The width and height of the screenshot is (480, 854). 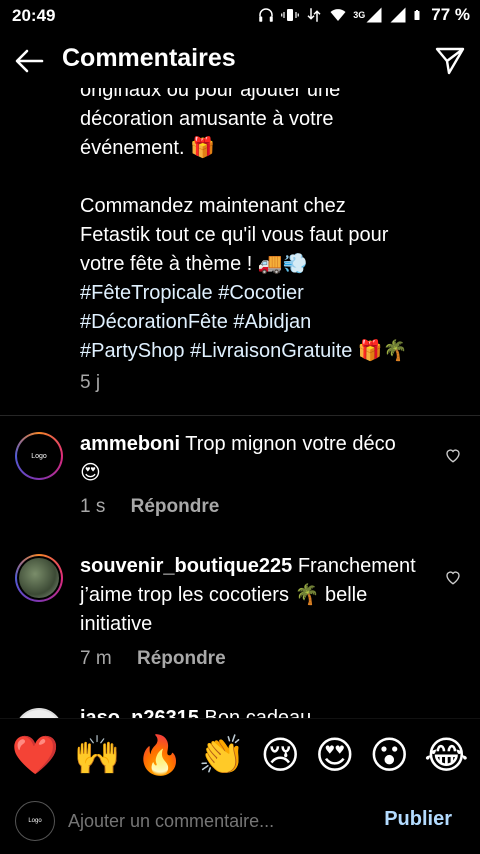 I want to click on reaction-emoji: 😢, so click(x=280, y=755).